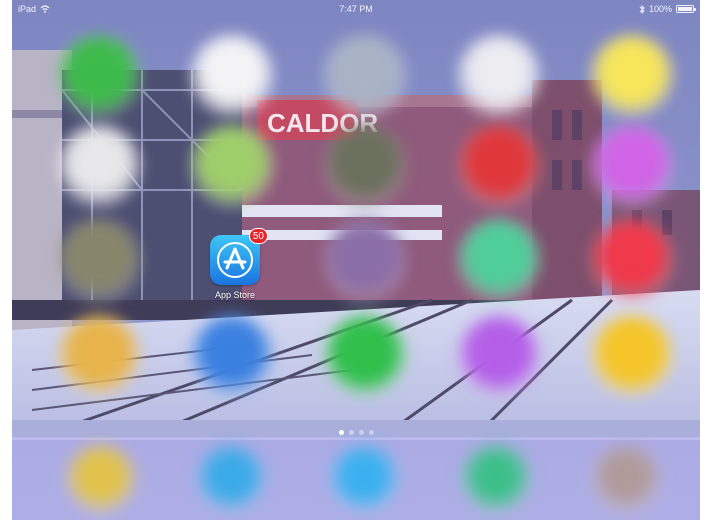 The image size is (710, 520). I want to click on battery-percent: 100%, so click(660, 9).